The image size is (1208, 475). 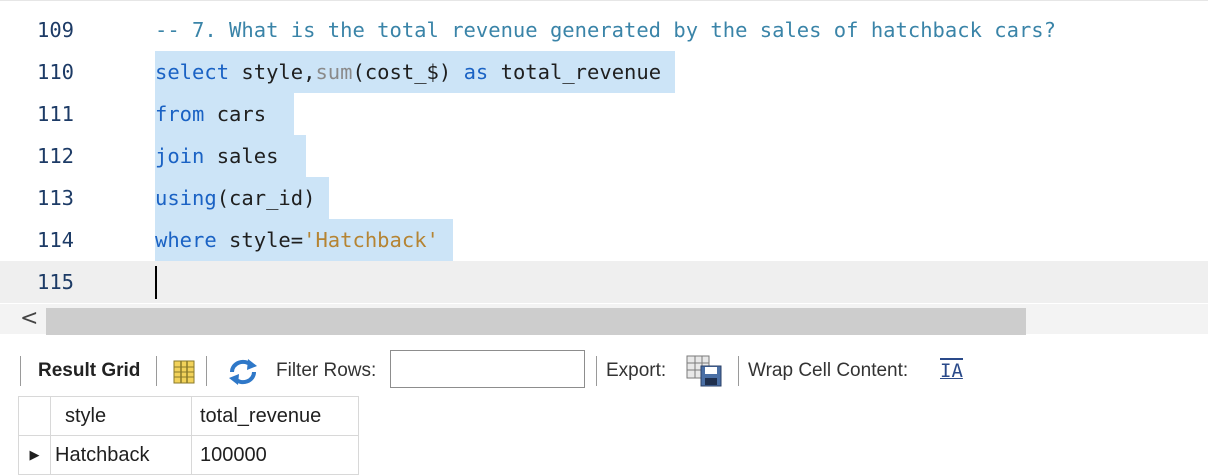 I want to click on editor-line: 113 using(car_id), so click(x=604, y=198).